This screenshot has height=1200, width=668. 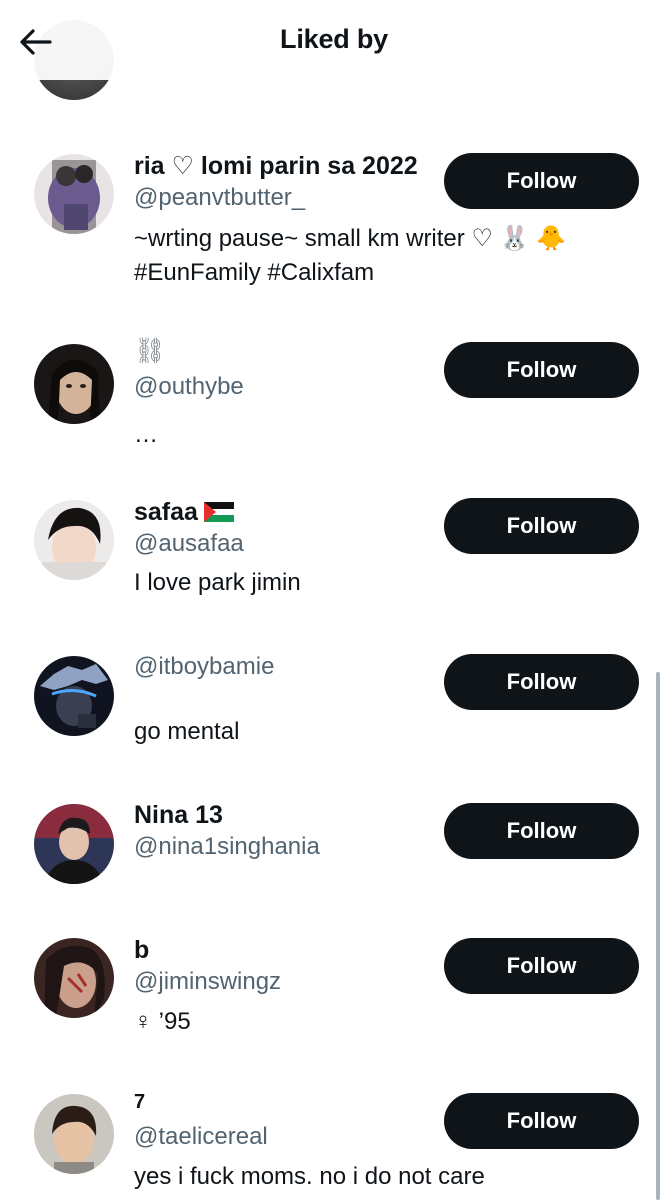 What do you see at coordinates (140, 1102) in the screenshot?
I see `user-name: 7` at bounding box center [140, 1102].